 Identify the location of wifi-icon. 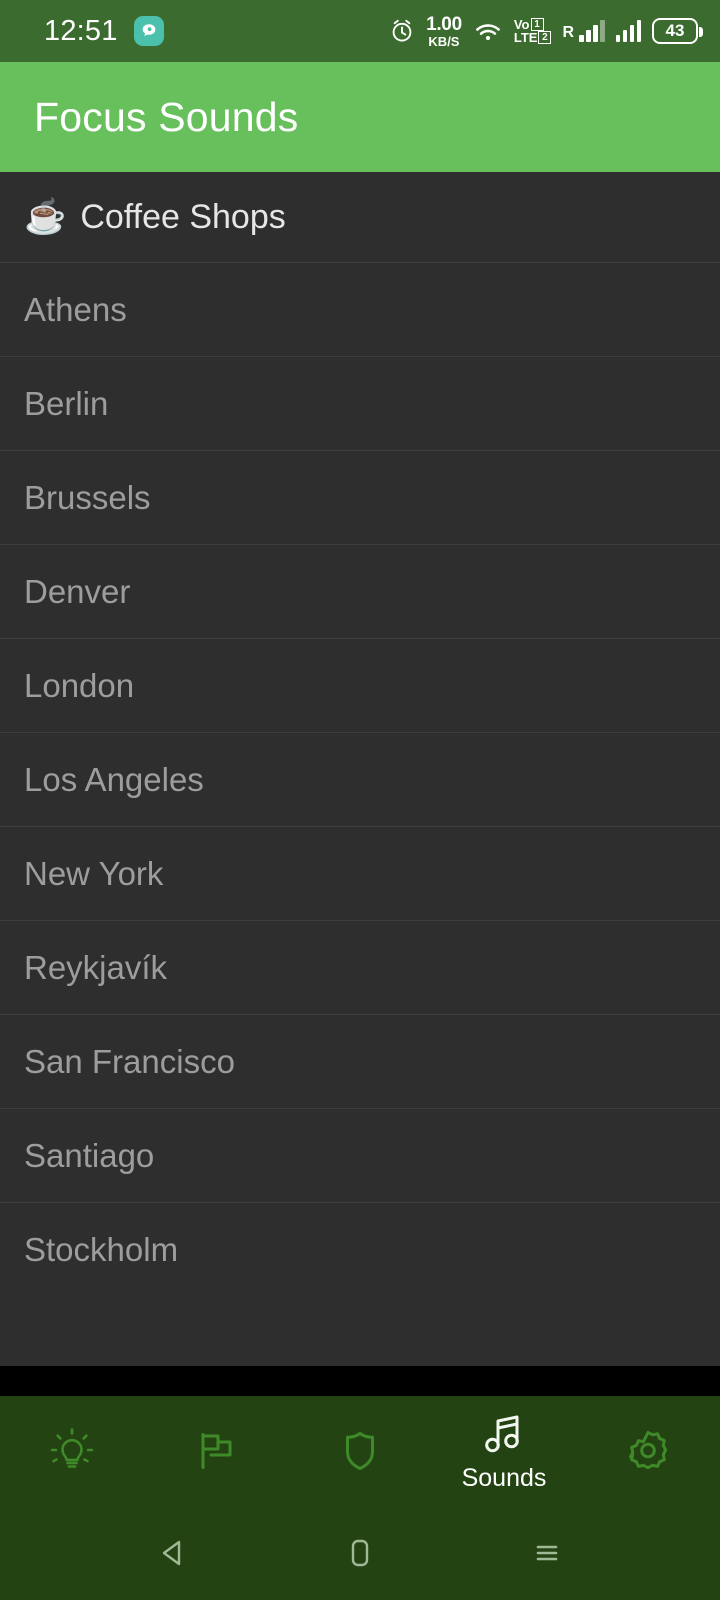
(488, 31).